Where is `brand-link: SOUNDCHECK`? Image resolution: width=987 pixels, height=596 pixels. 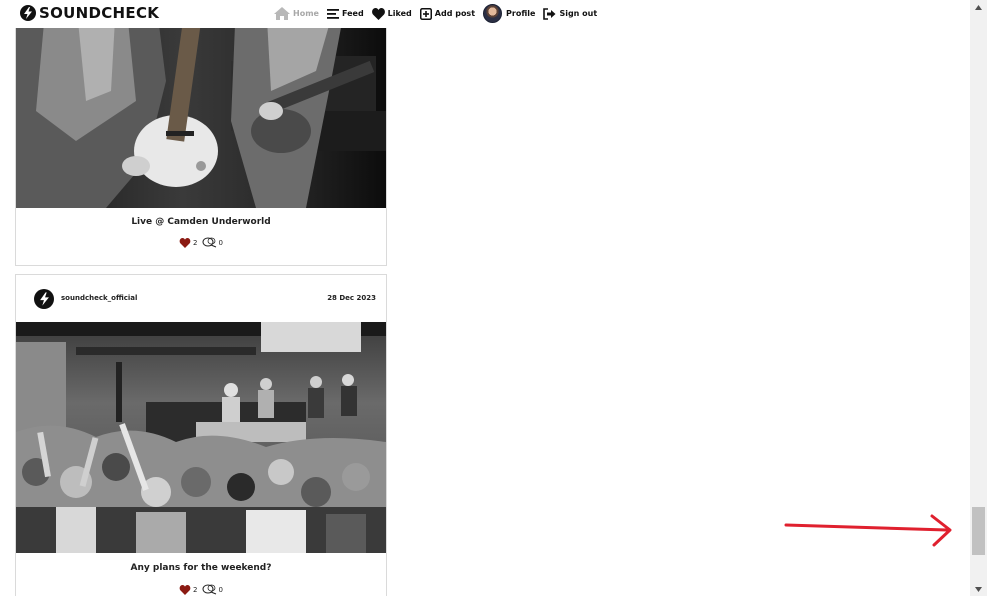 brand-link: SOUNDCHECK is located at coordinates (89, 13).